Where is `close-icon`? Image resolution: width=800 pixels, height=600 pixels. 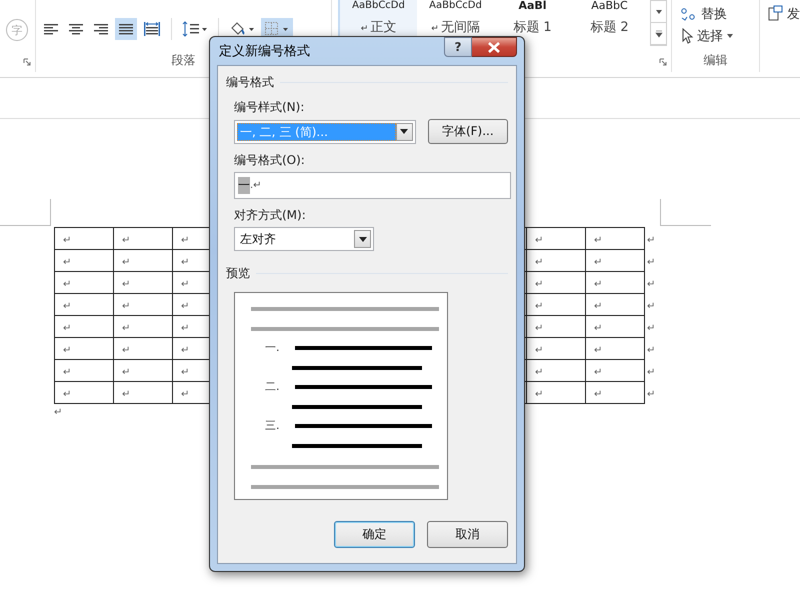
close-icon is located at coordinates (494, 47).